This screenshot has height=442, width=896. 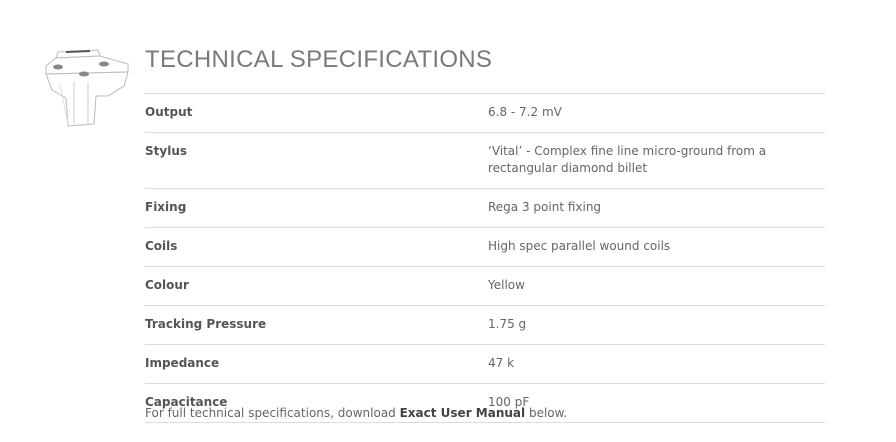 I want to click on spec-value-impedance: 47 k, so click(x=501, y=363).